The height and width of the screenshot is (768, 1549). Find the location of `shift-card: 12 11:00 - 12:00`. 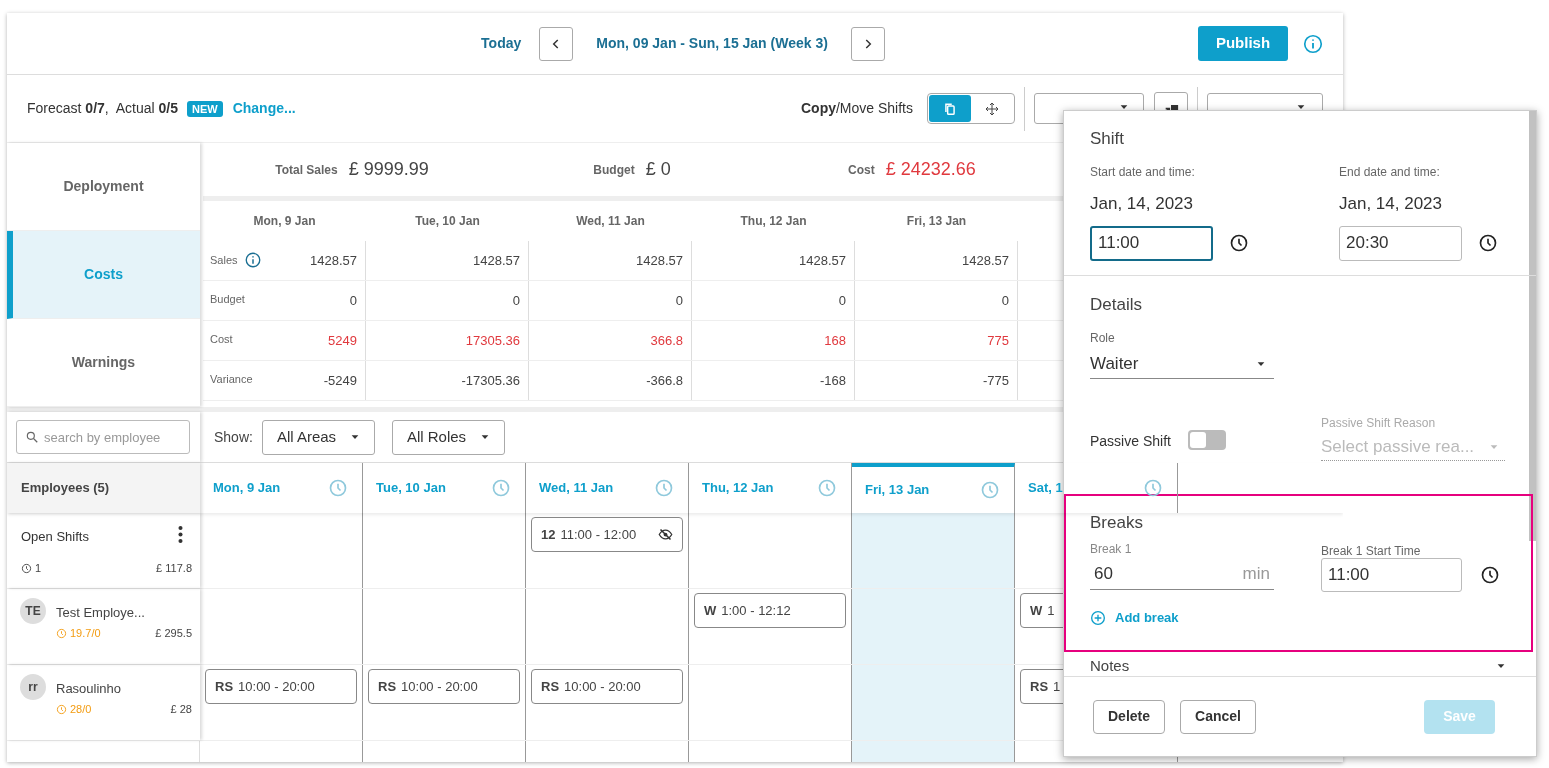

shift-card: 12 11:00 - 12:00 is located at coordinates (607, 534).